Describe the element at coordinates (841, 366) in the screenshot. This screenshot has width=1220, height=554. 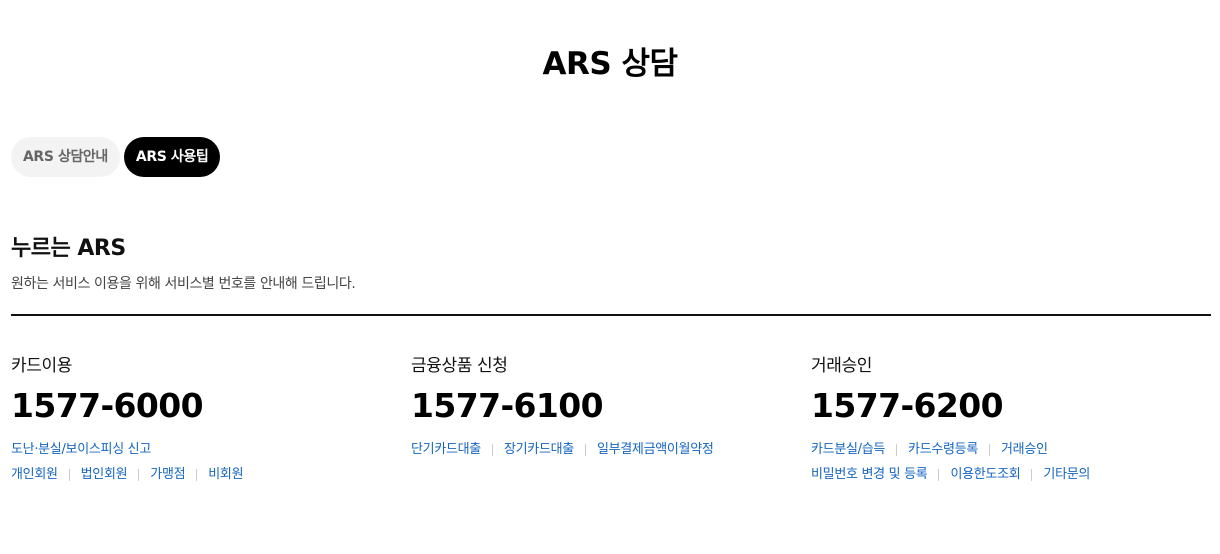
I see `card-label: 거래승인` at that location.